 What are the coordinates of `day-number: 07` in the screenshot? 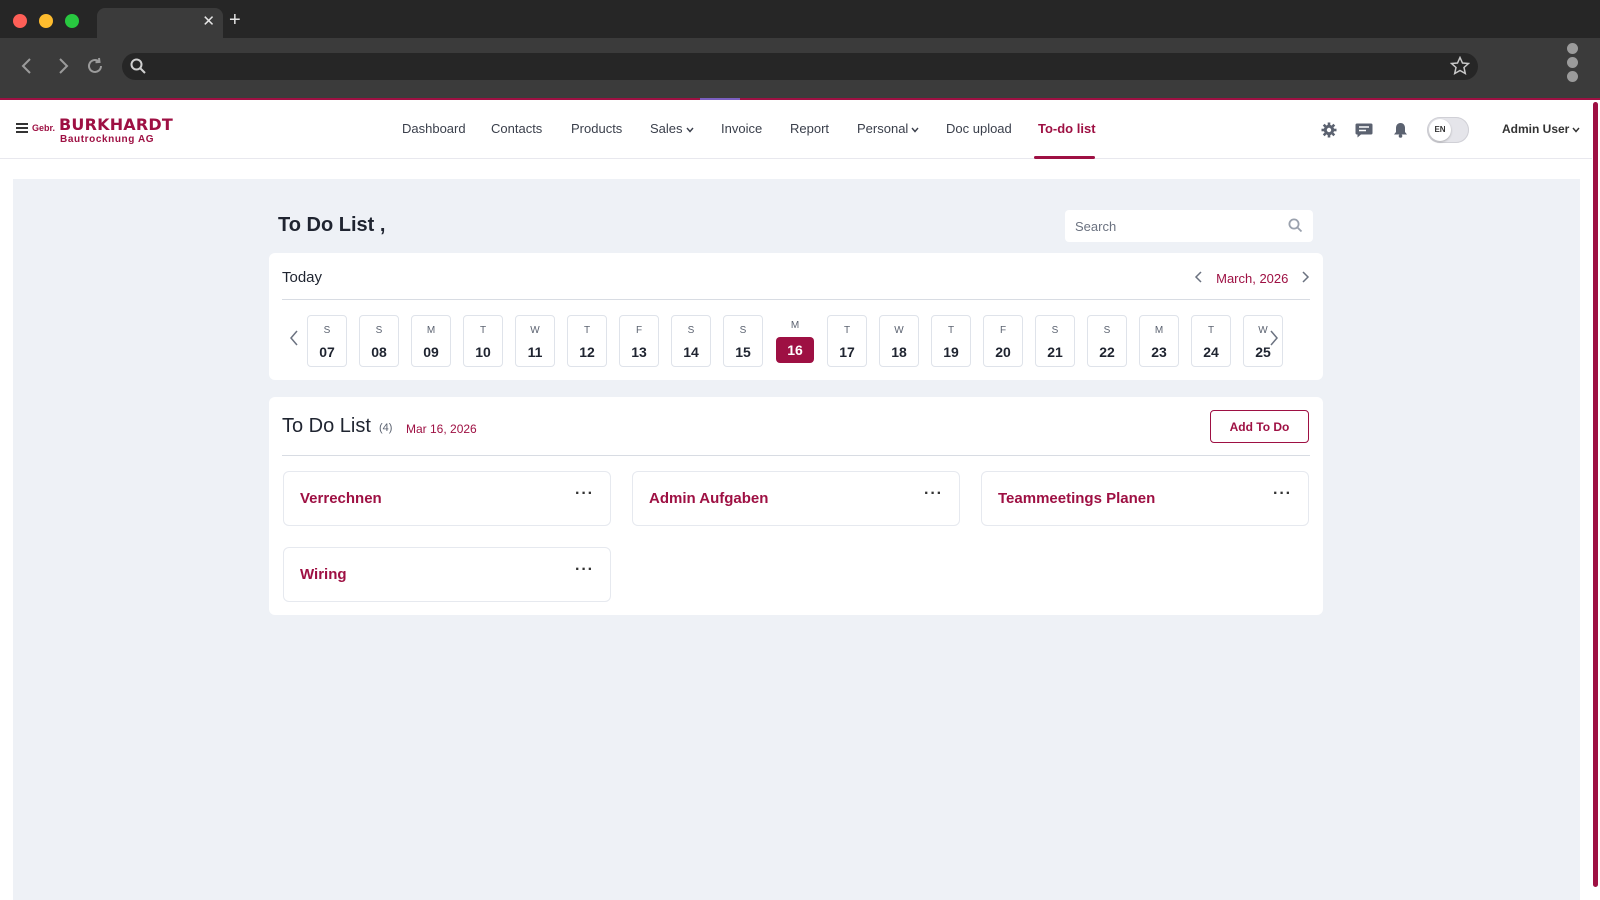 It's located at (327, 352).